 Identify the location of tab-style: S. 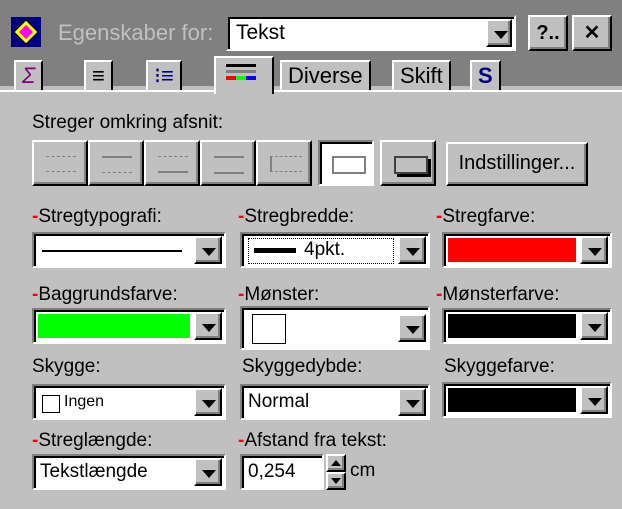
(485, 75).